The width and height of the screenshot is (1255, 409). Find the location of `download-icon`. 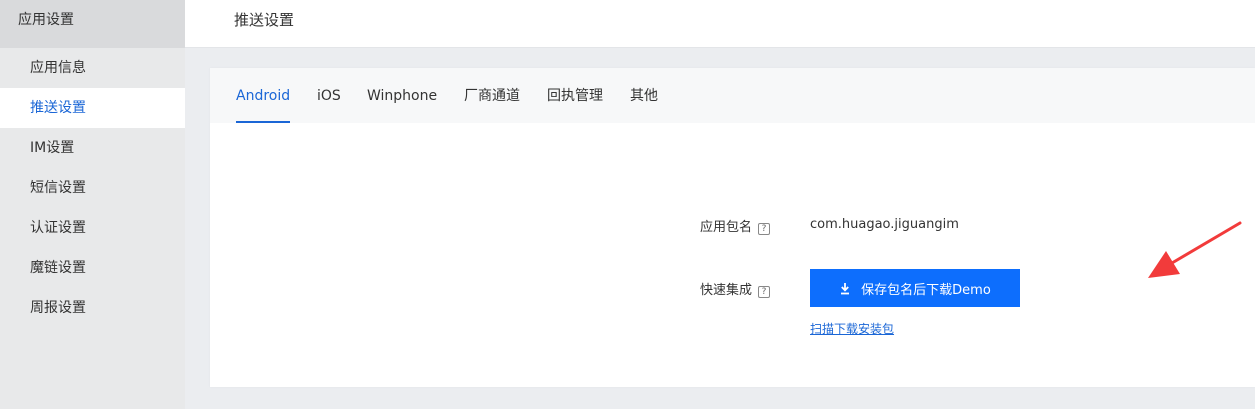

download-icon is located at coordinates (845, 288).